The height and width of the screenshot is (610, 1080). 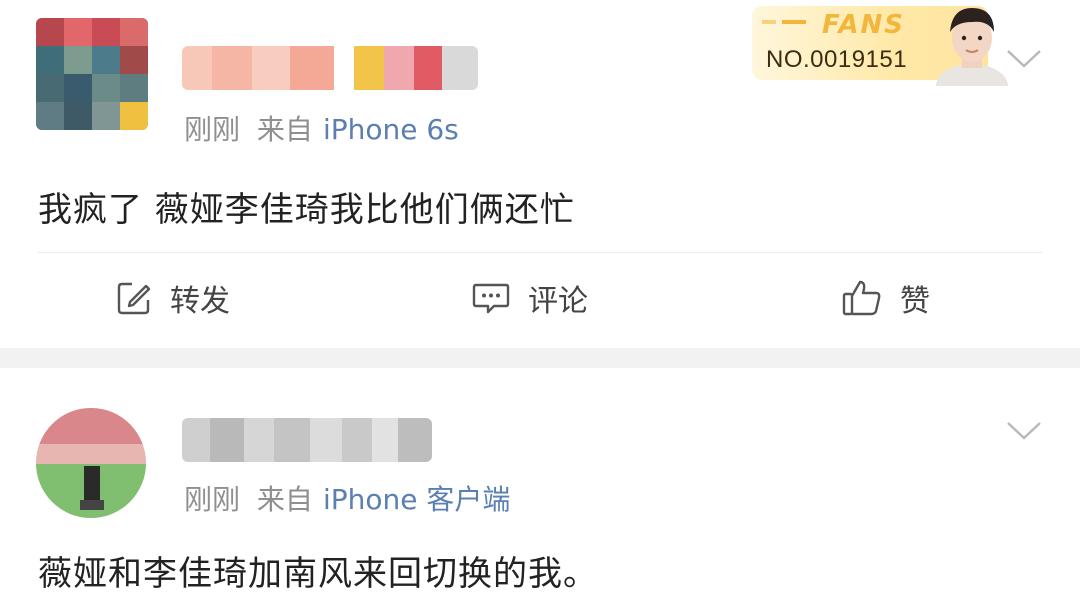 I want to click on comment-button: 评论, so click(x=530, y=298).